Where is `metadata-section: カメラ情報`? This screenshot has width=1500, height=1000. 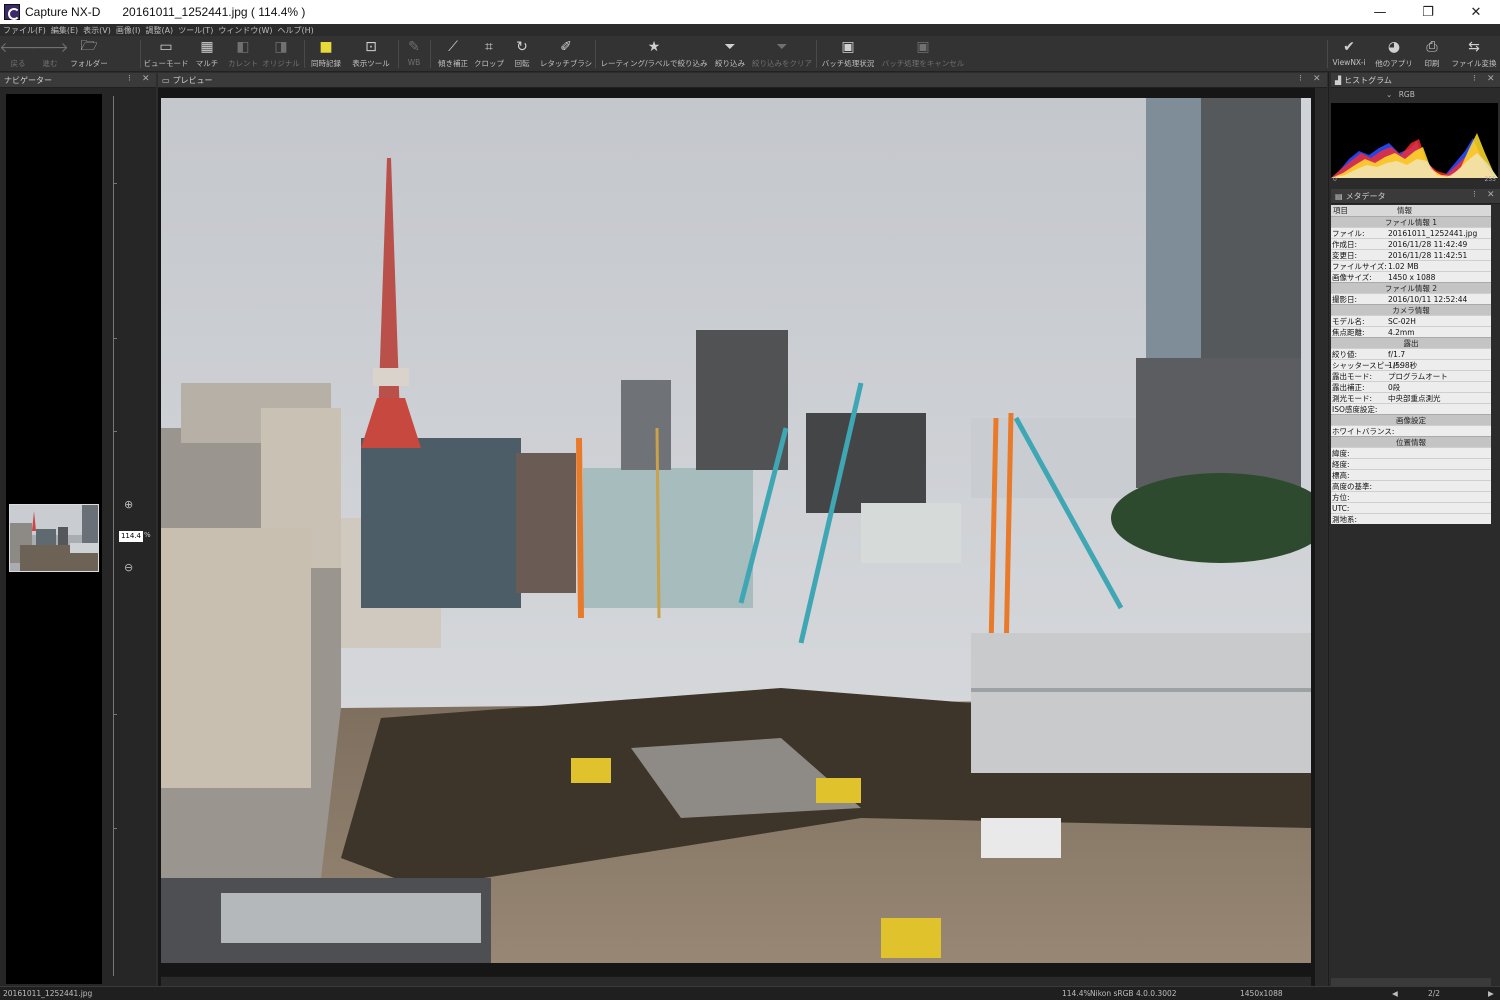 metadata-section: カメラ情報 is located at coordinates (1411, 309).